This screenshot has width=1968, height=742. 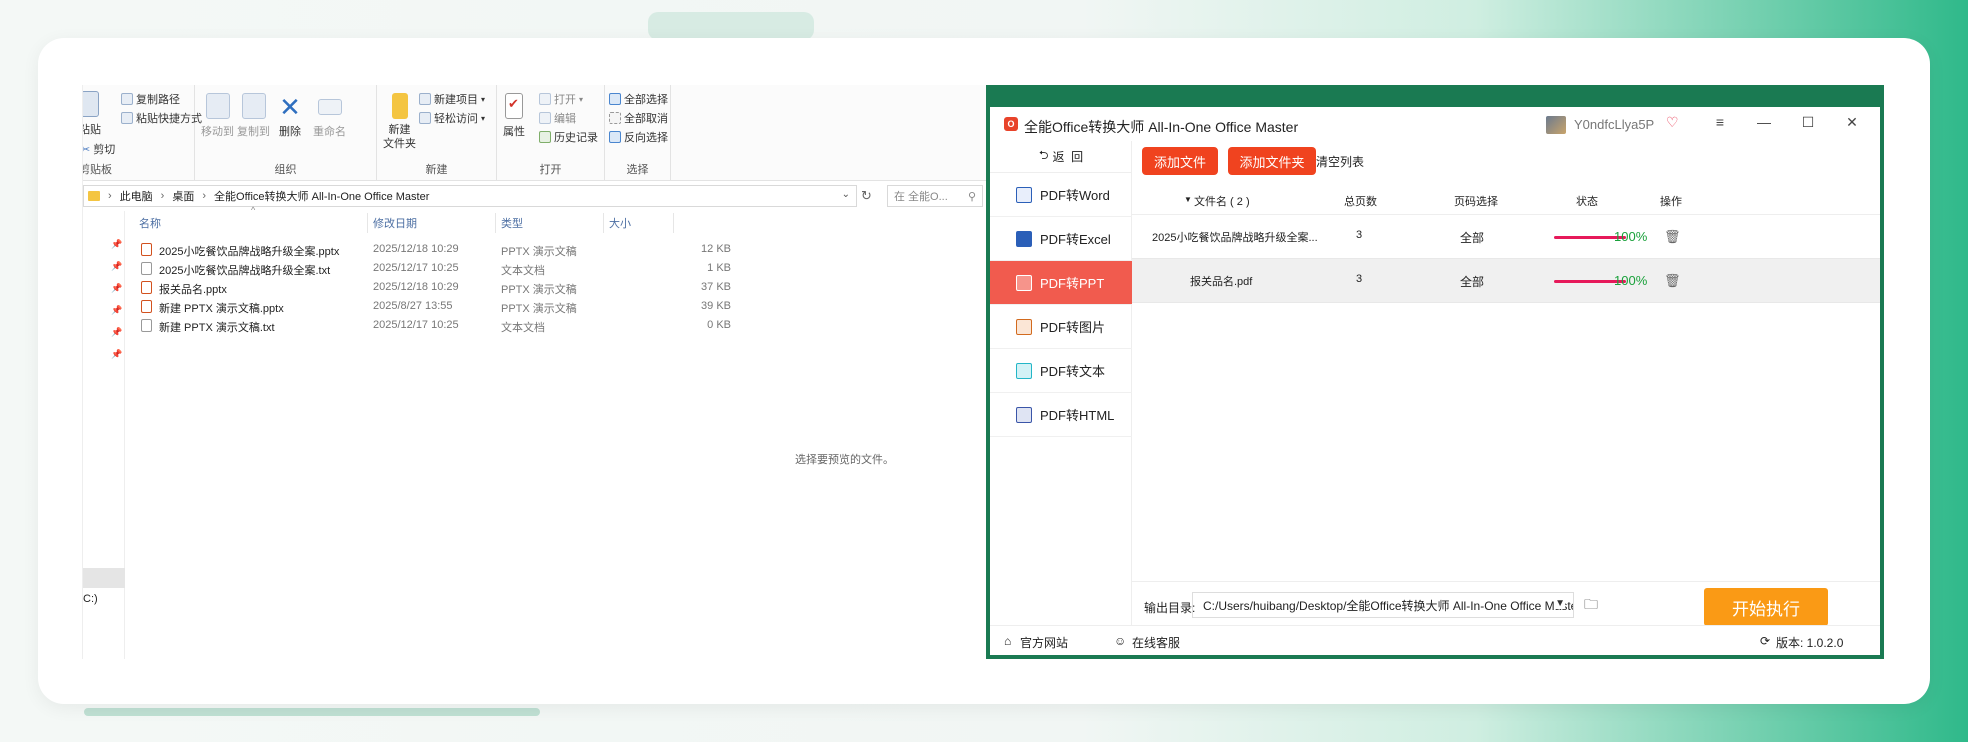 What do you see at coordinates (731, 26) in the screenshot?
I see `background-pill-top` at bounding box center [731, 26].